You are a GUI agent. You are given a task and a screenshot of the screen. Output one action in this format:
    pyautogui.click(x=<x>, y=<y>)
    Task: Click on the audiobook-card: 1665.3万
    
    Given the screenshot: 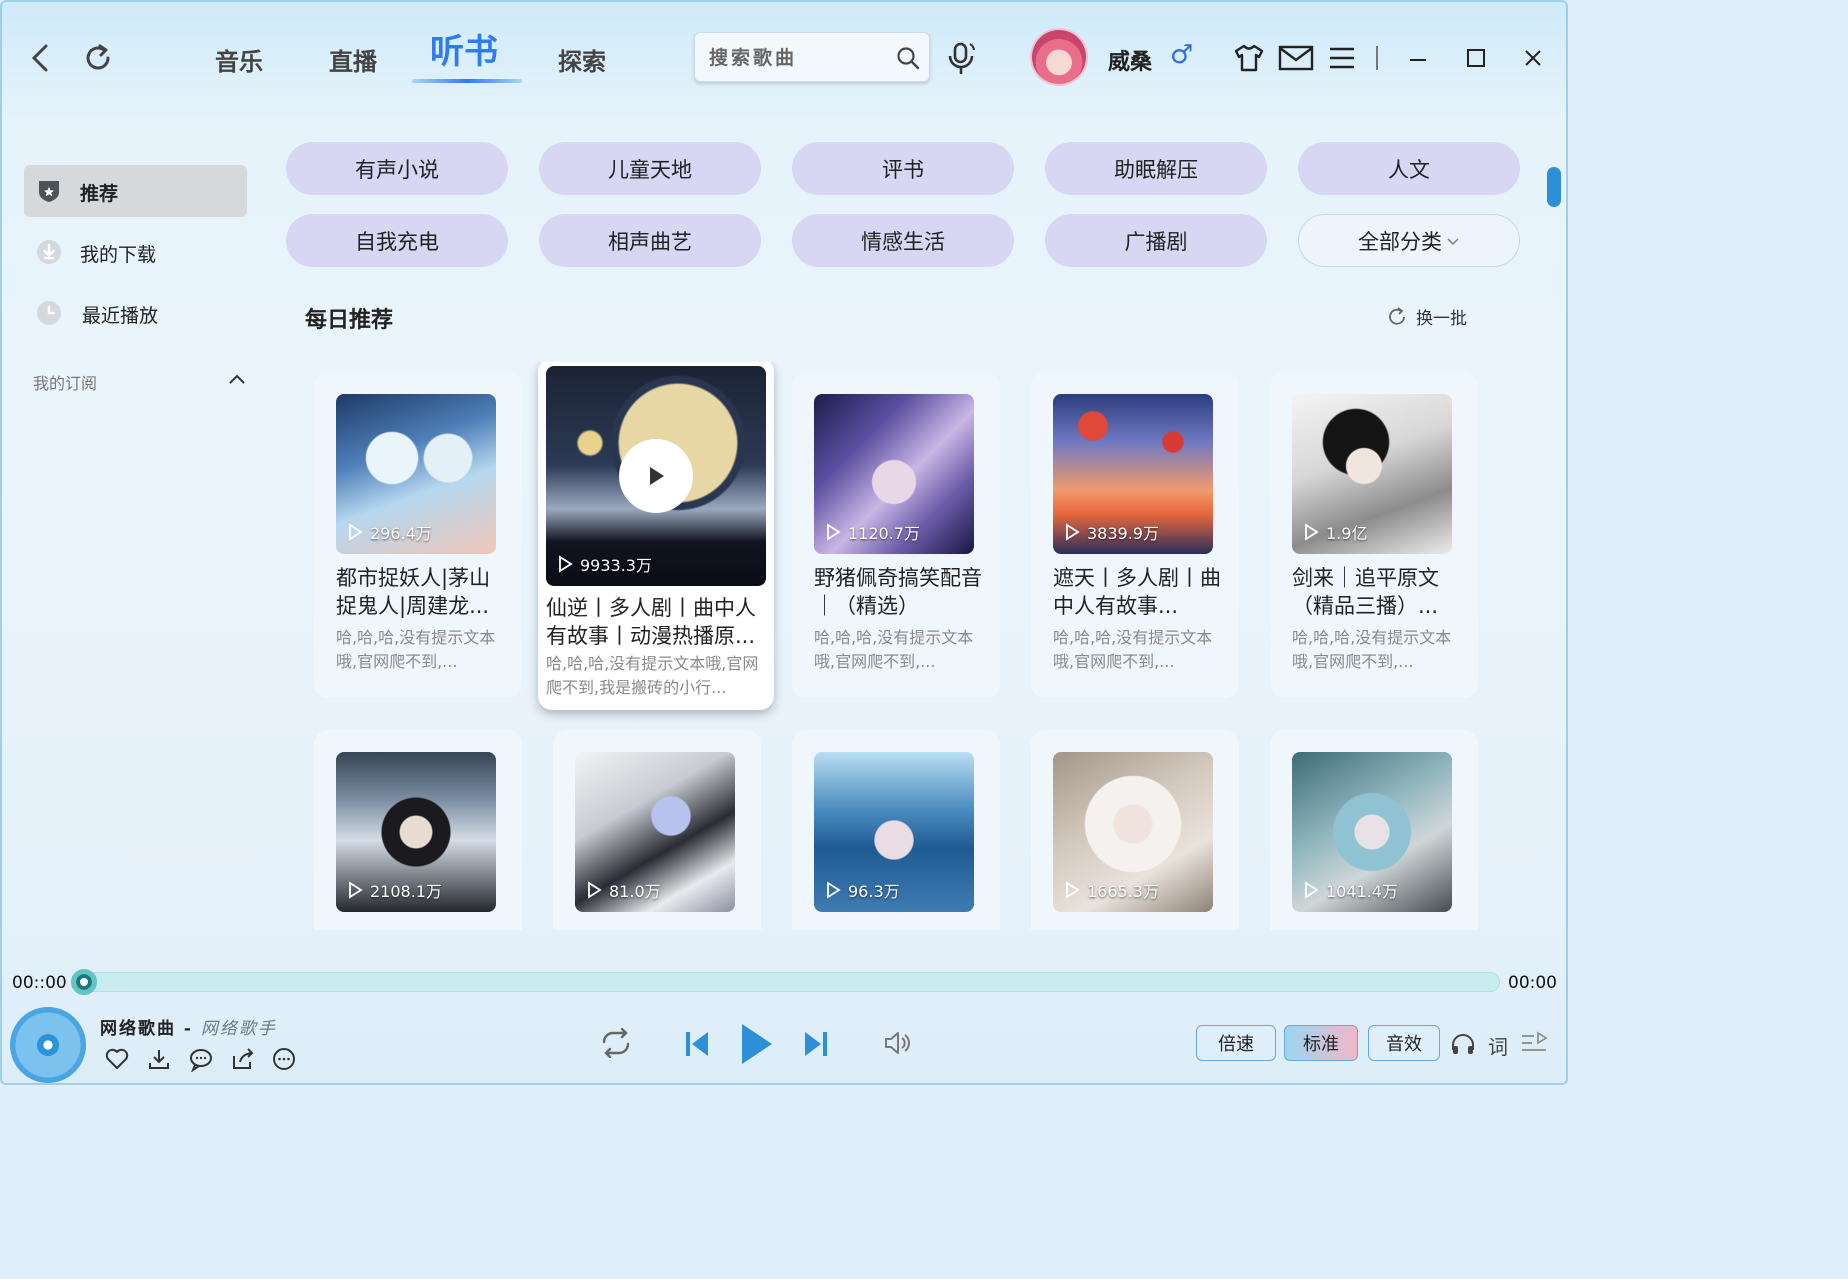 What is the action you would take?
    pyautogui.click(x=1135, y=830)
    